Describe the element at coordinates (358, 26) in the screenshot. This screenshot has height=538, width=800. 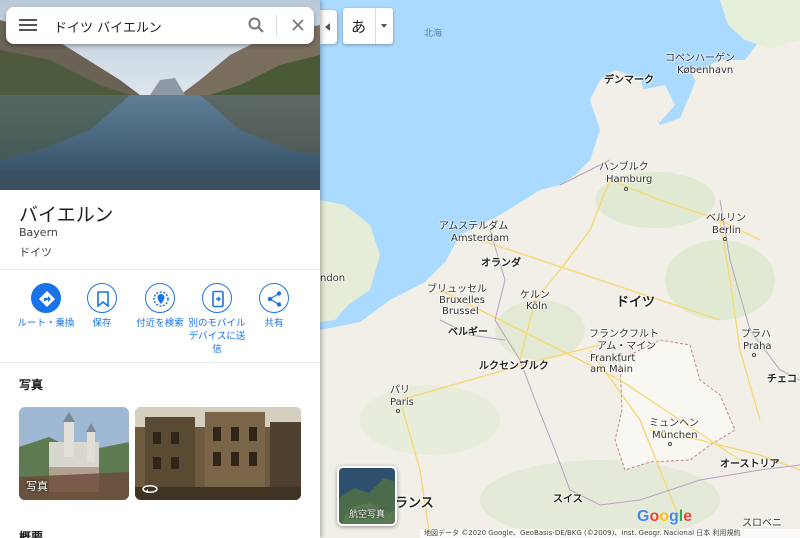
I see `input-tools-button: あ` at that location.